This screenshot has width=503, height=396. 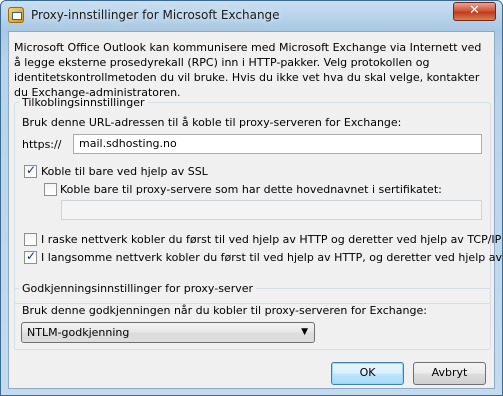 I want to click on fast-network-checkbox, so click(x=30, y=239).